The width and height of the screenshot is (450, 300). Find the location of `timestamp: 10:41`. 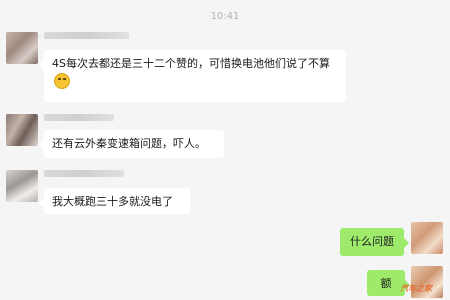

timestamp: 10:41 is located at coordinates (225, 16).